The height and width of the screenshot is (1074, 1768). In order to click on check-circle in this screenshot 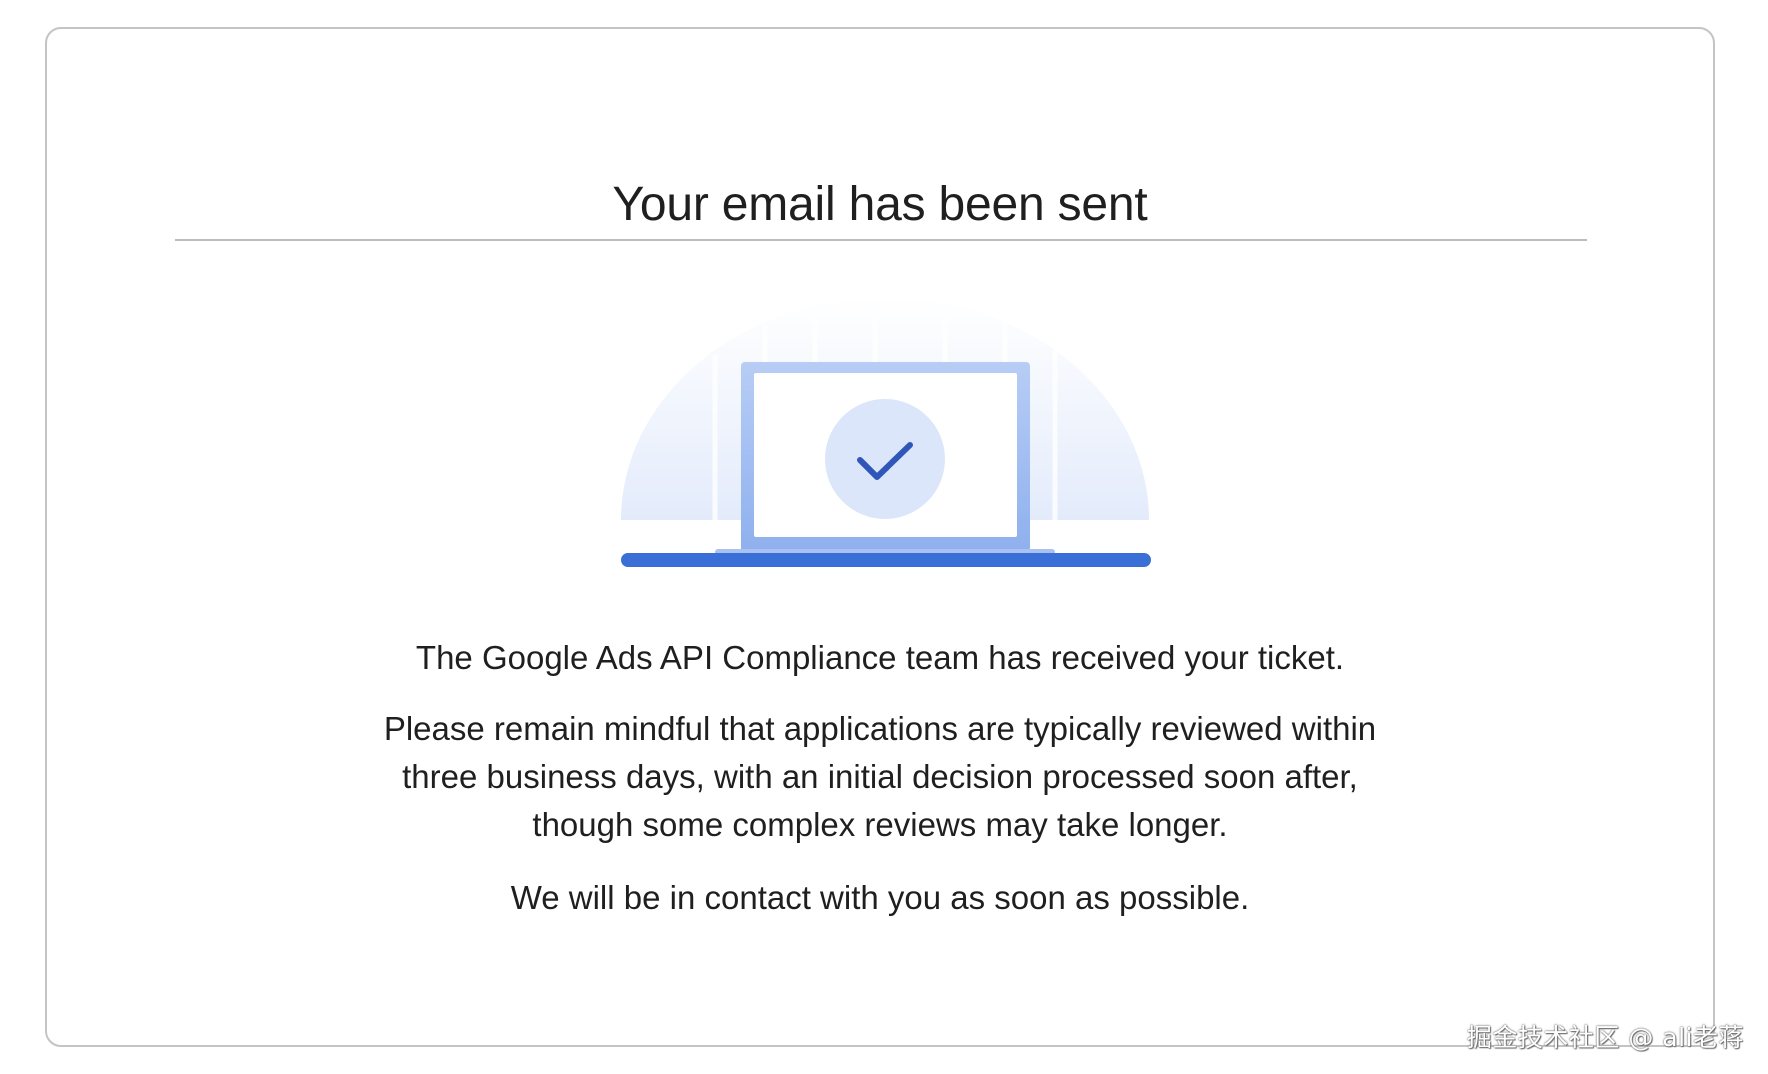, I will do `click(885, 459)`.